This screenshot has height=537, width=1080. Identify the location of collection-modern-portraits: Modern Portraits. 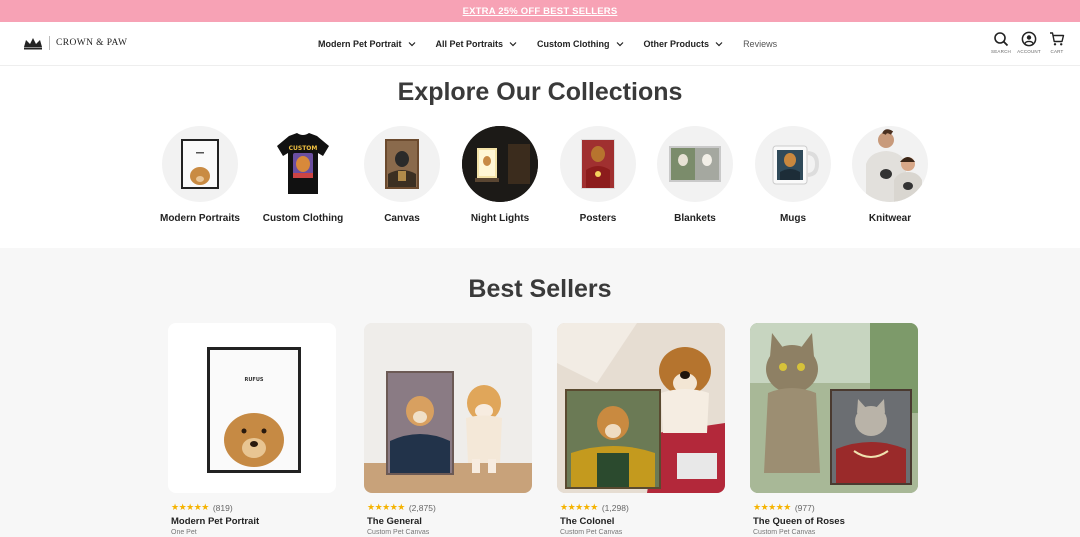
(200, 175).